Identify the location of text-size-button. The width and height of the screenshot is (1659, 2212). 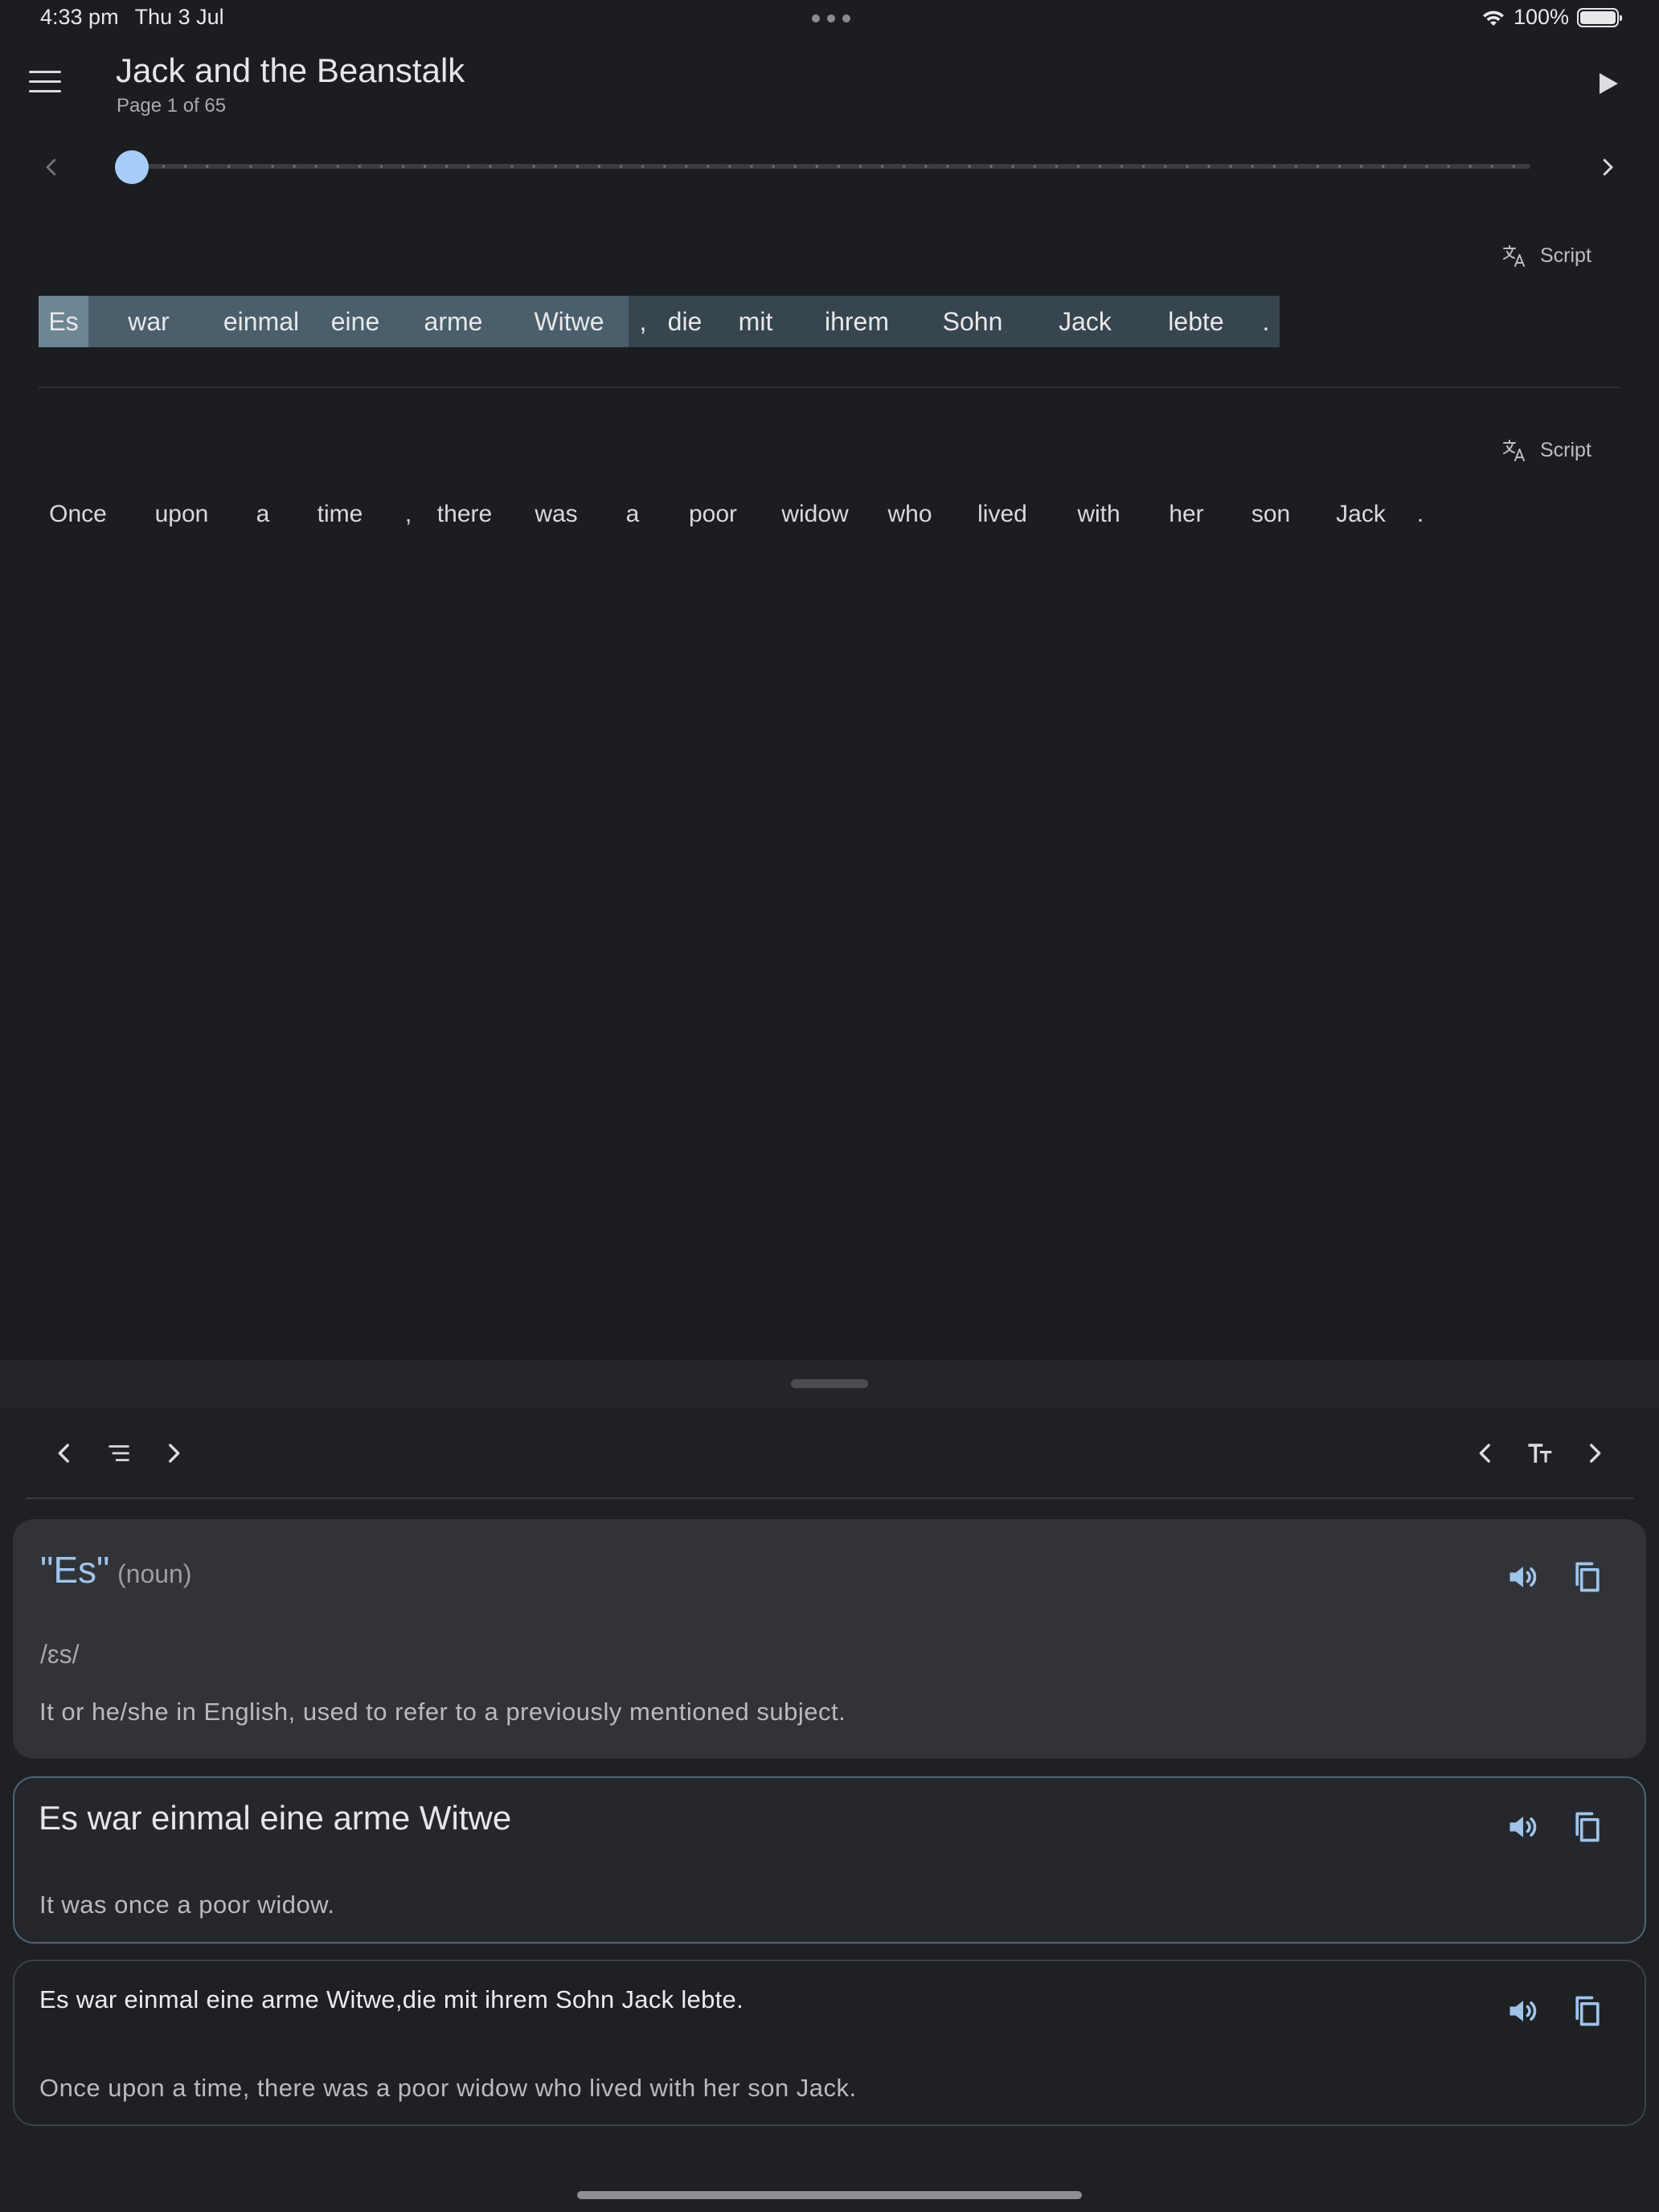
(1540, 1453).